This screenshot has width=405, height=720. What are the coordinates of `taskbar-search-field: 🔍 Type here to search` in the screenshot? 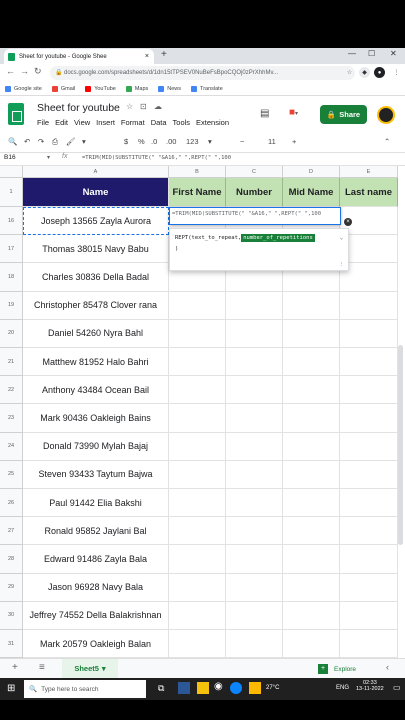 It's located at (85, 689).